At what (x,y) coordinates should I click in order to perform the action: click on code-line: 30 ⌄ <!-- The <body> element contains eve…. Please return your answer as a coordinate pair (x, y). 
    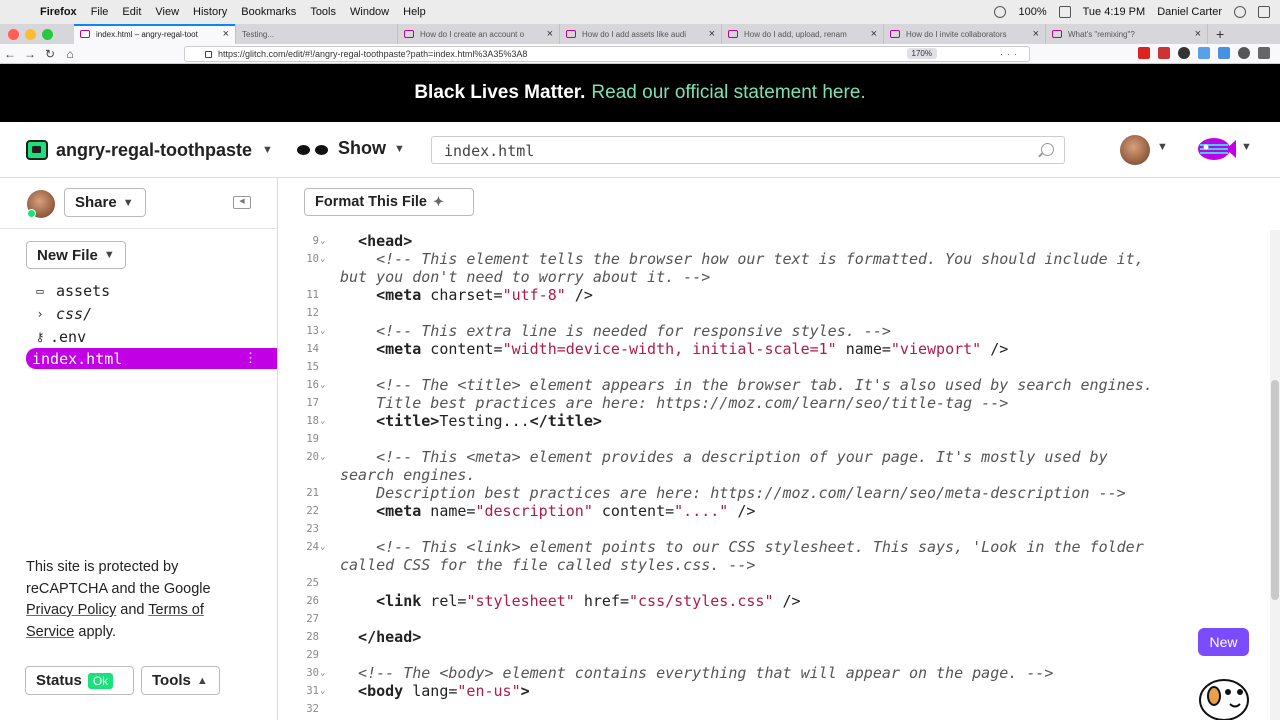
    Looking at the image, I should click on (774, 673).